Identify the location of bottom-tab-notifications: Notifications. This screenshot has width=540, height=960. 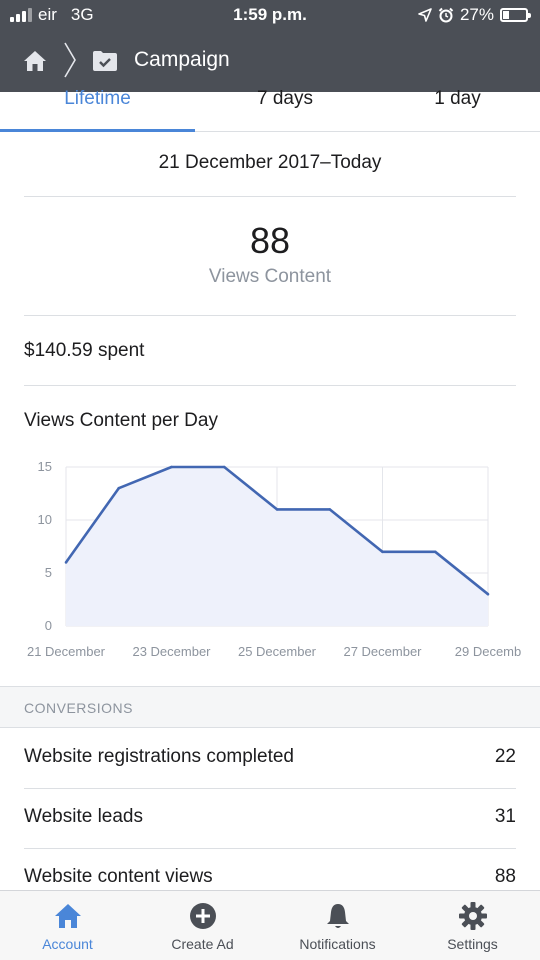
(337, 925).